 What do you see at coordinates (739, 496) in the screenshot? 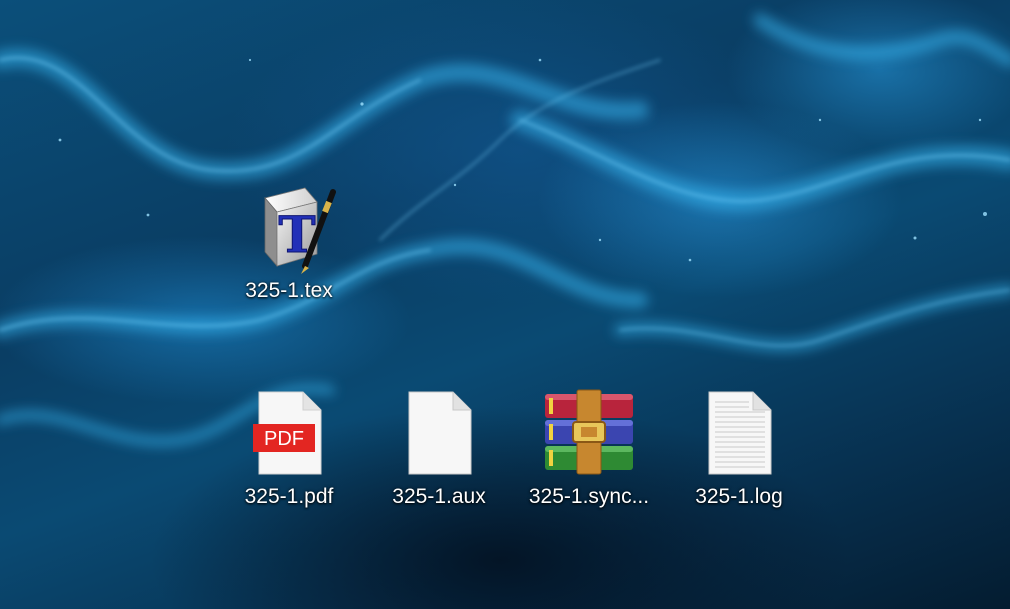
I see `icon-label: 325-1.log` at bounding box center [739, 496].